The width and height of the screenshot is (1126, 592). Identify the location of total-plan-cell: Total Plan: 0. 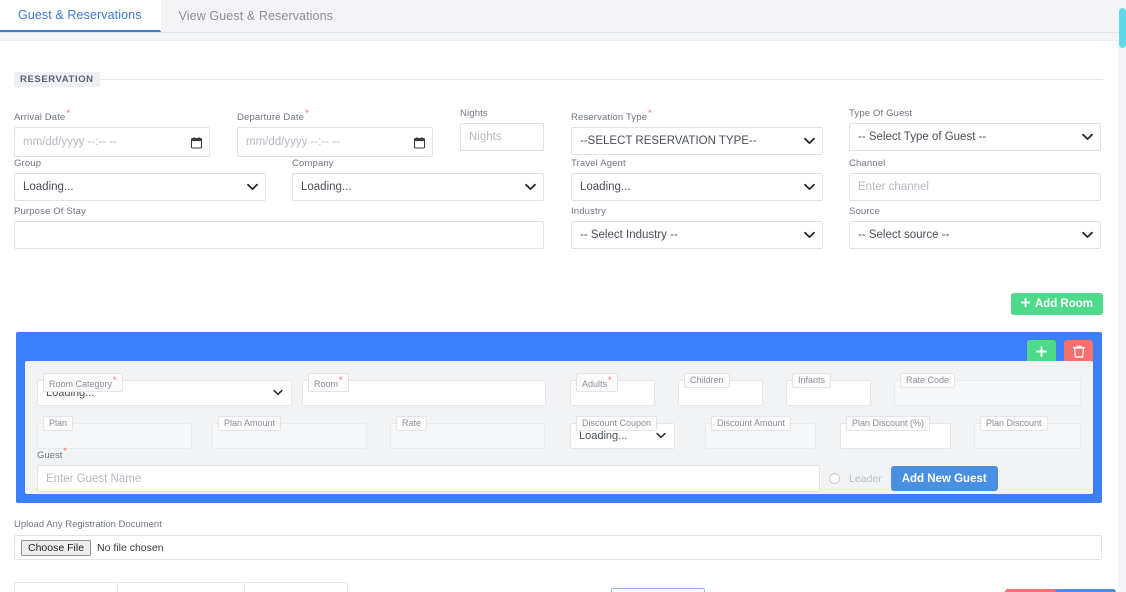
(295, 587).